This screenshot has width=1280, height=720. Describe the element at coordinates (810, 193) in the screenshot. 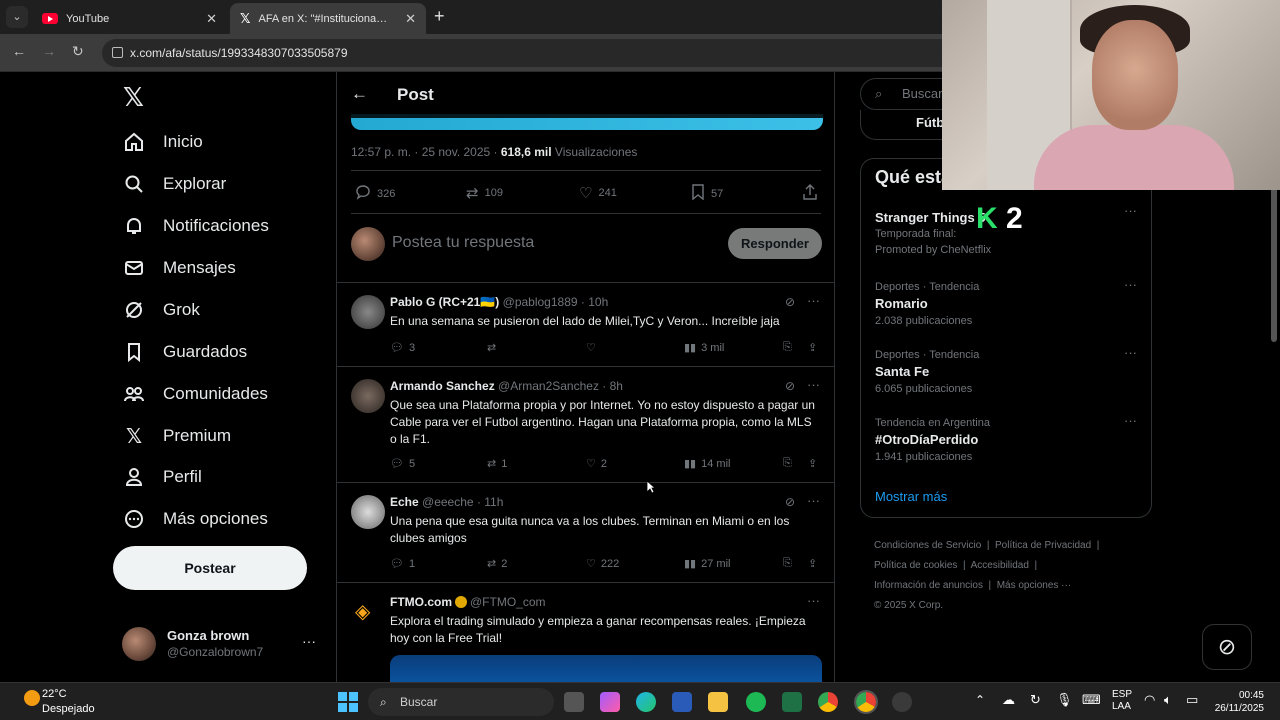

I see `share-action` at that location.